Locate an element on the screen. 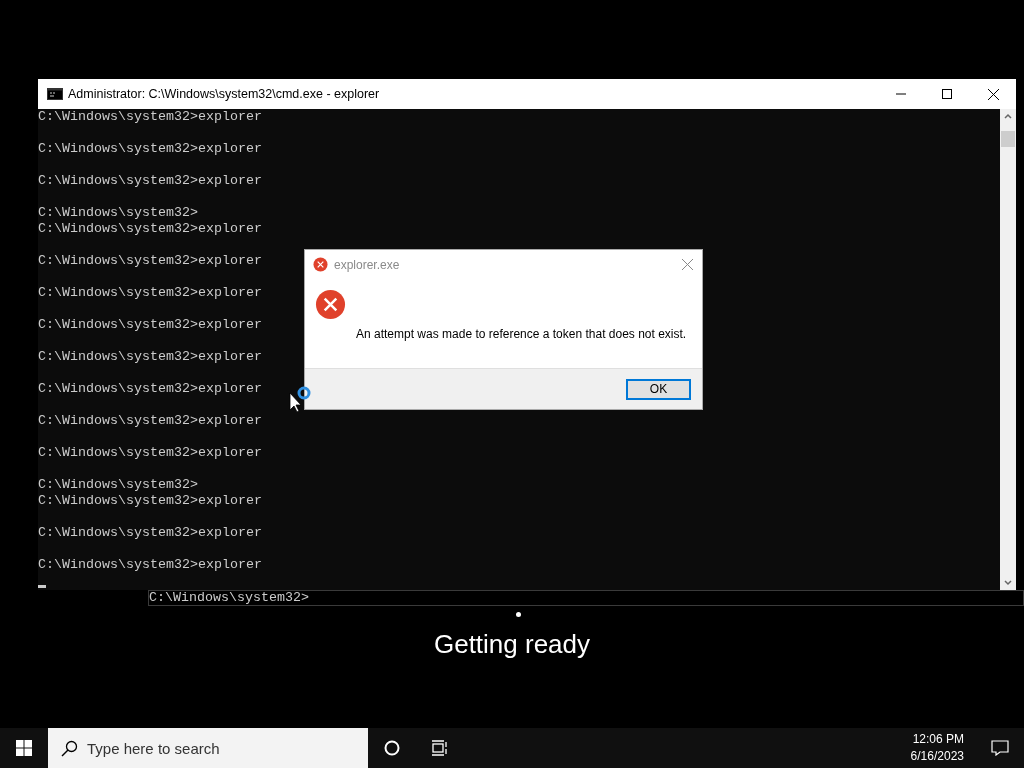 The height and width of the screenshot is (768, 1024). clock-time: 12:06 PM is located at coordinates (938, 739).